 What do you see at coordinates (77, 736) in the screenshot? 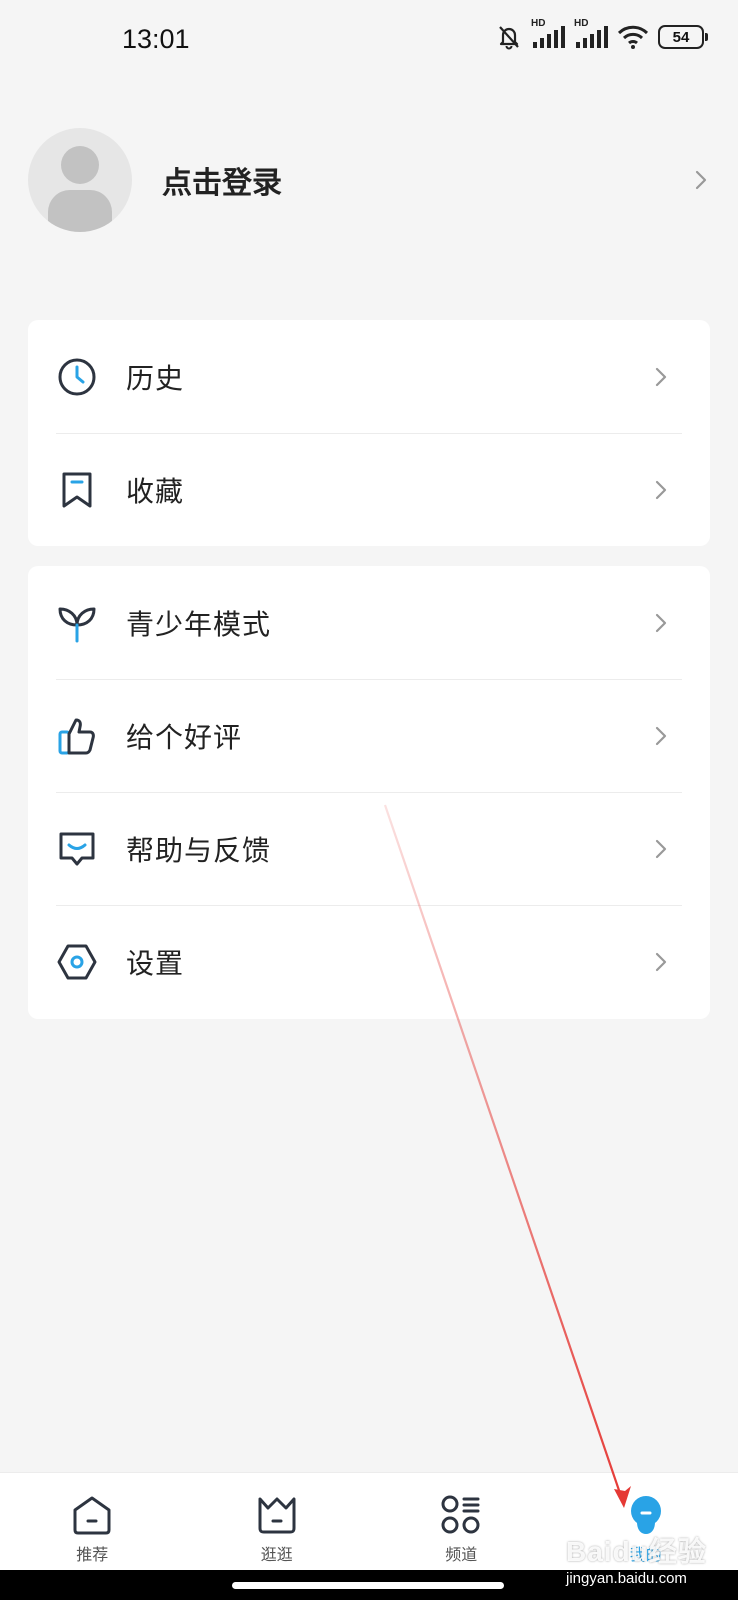
I see `thumbs-up-icon` at bounding box center [77, 736].